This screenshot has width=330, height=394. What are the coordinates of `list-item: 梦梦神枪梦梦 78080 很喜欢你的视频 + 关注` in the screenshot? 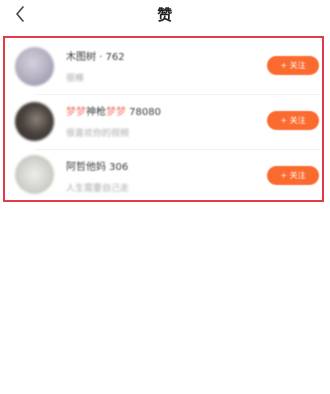 It's located at (163, 121).